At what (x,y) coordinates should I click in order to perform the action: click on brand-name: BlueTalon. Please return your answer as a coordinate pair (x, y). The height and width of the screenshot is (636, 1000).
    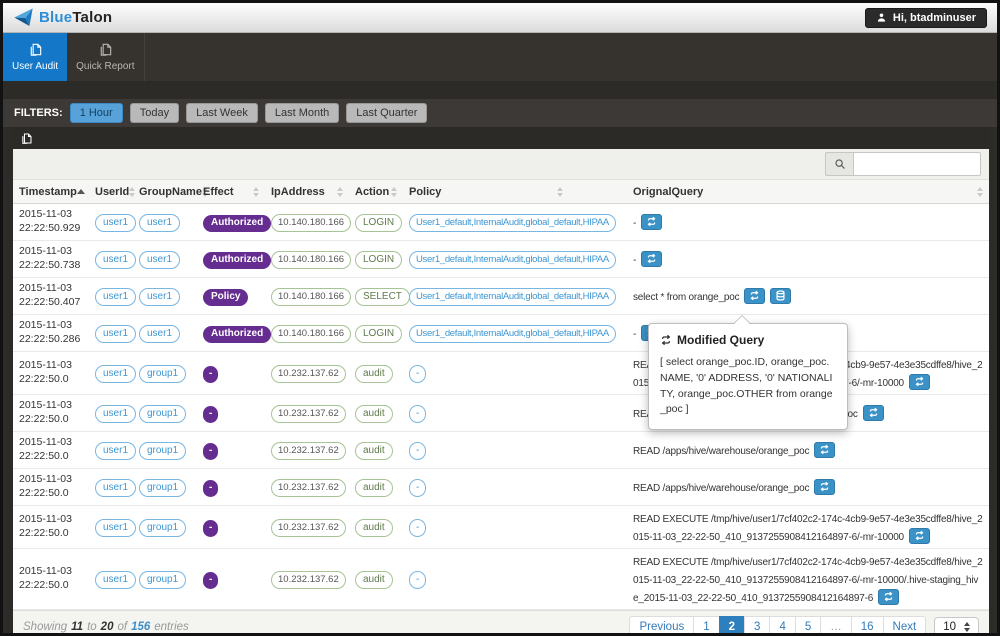
    Looking at the image, I should click on (76, 17).